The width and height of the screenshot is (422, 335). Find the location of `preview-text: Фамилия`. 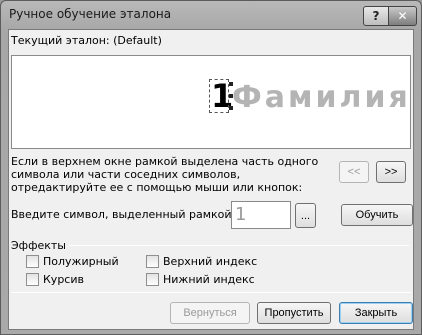

preview-text: Фамилия is located at coordinates (321, 97).